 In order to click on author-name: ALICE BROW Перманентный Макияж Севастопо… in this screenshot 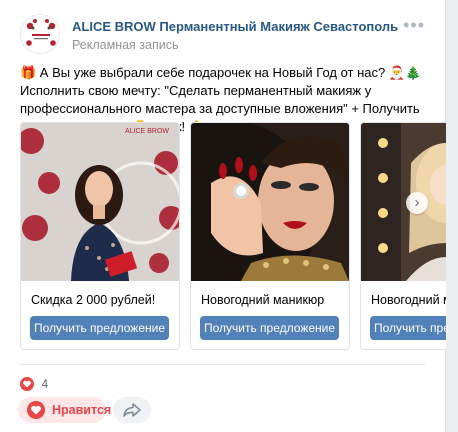, I will do `click(235, 26)`.